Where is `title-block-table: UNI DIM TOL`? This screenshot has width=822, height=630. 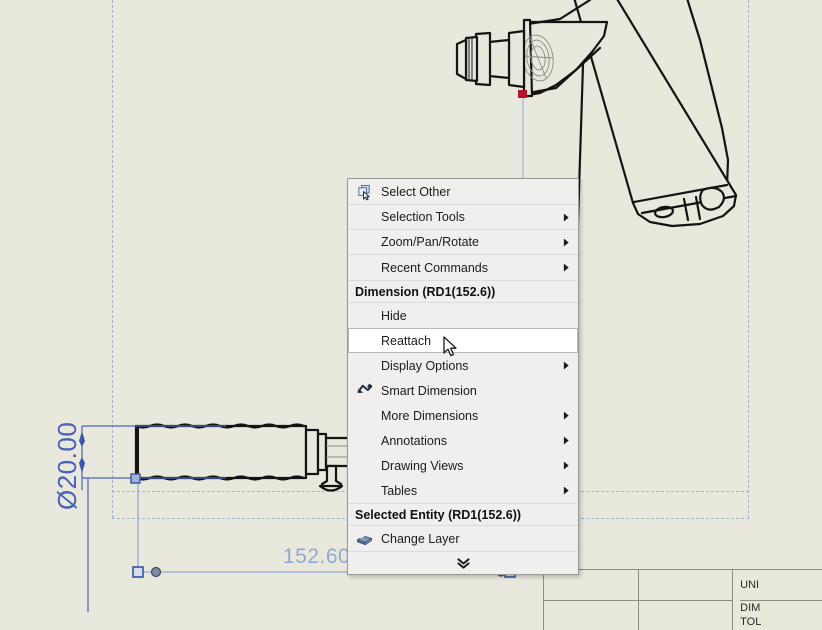
title-block-table: UNI DIM TOL is located at coordinates (682, 599).